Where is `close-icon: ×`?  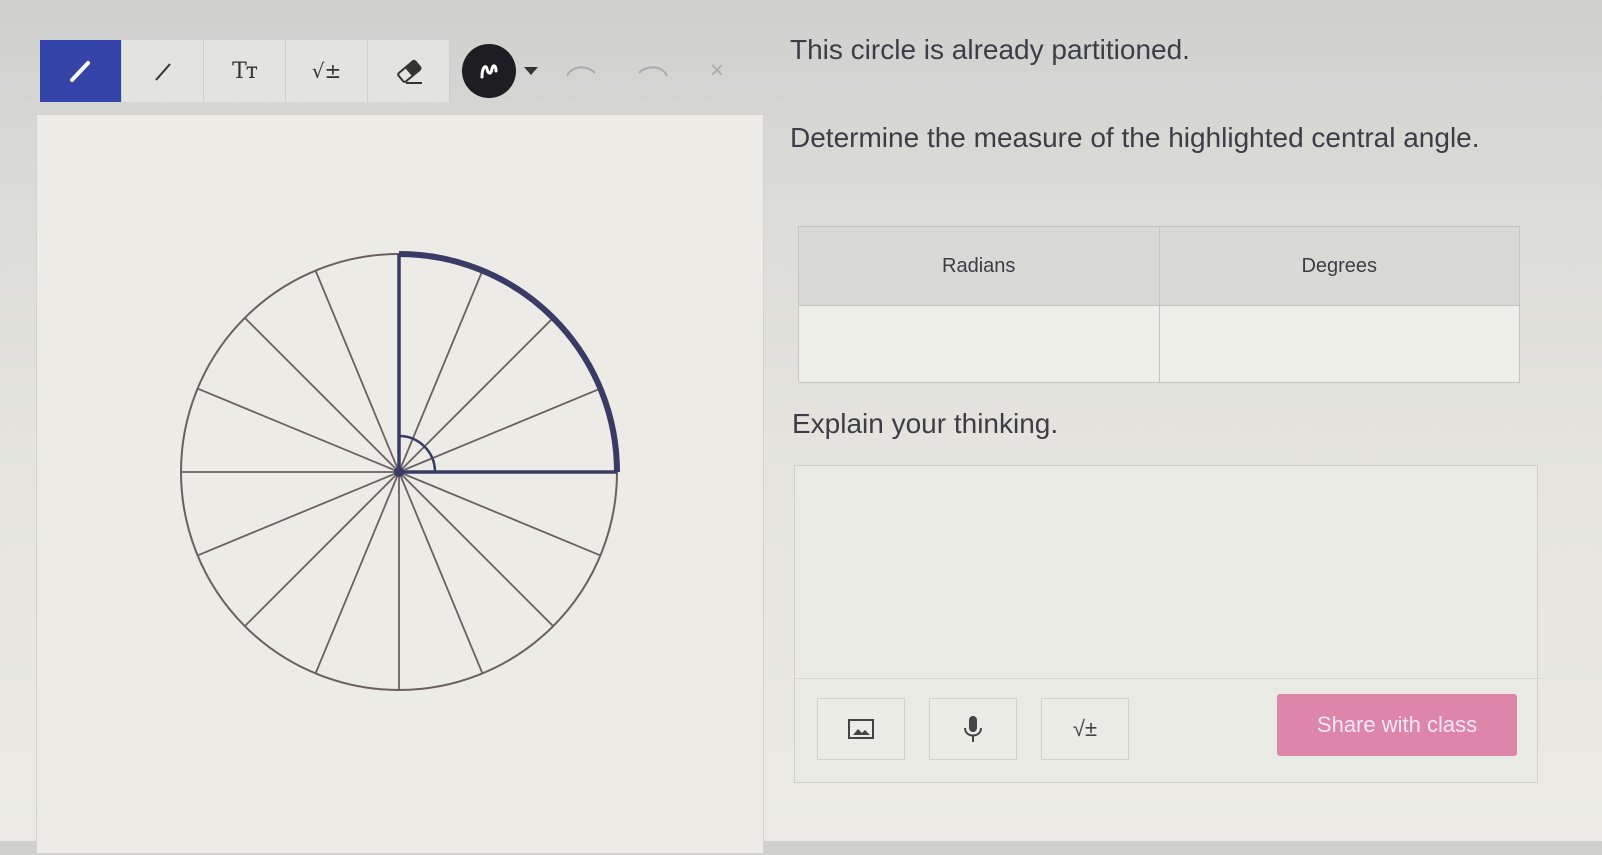 close-icon: × is located at coordinates (717, 71).